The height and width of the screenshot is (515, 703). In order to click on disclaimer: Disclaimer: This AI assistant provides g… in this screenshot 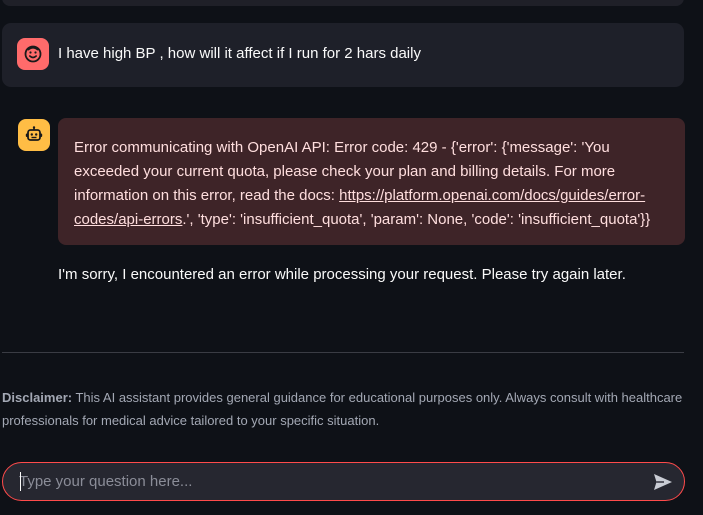, I will do `click(347, 409)`.